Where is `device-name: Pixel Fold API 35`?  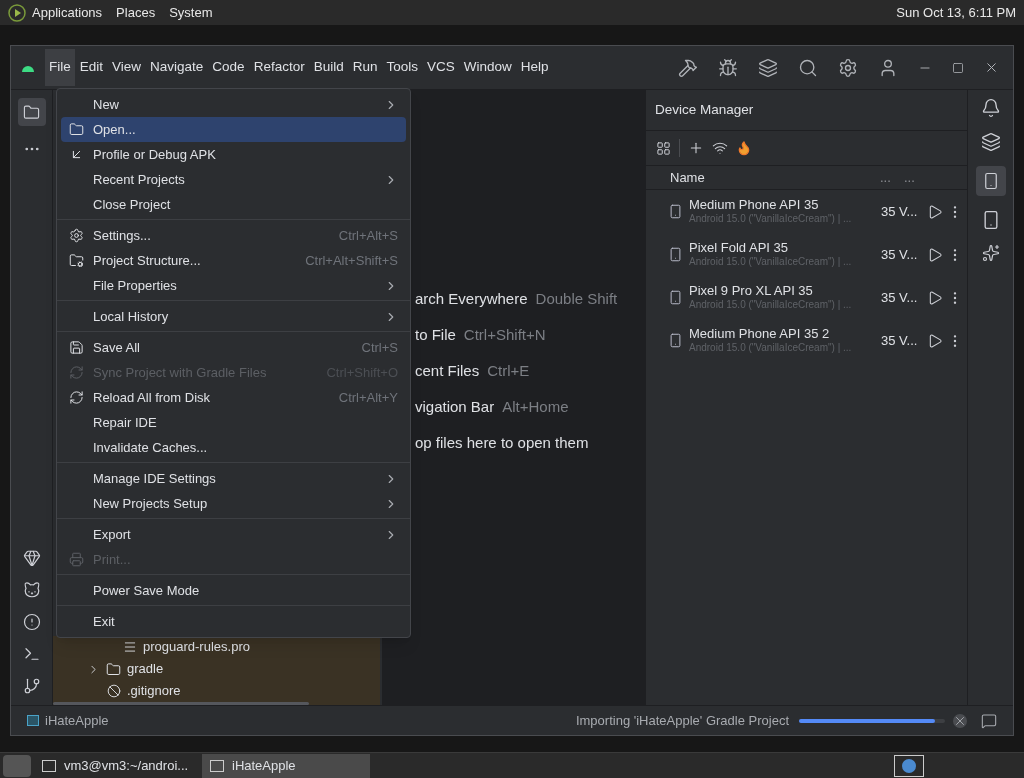
device-name: Pixel Fold API 35 is located at coordinates (782, 248).